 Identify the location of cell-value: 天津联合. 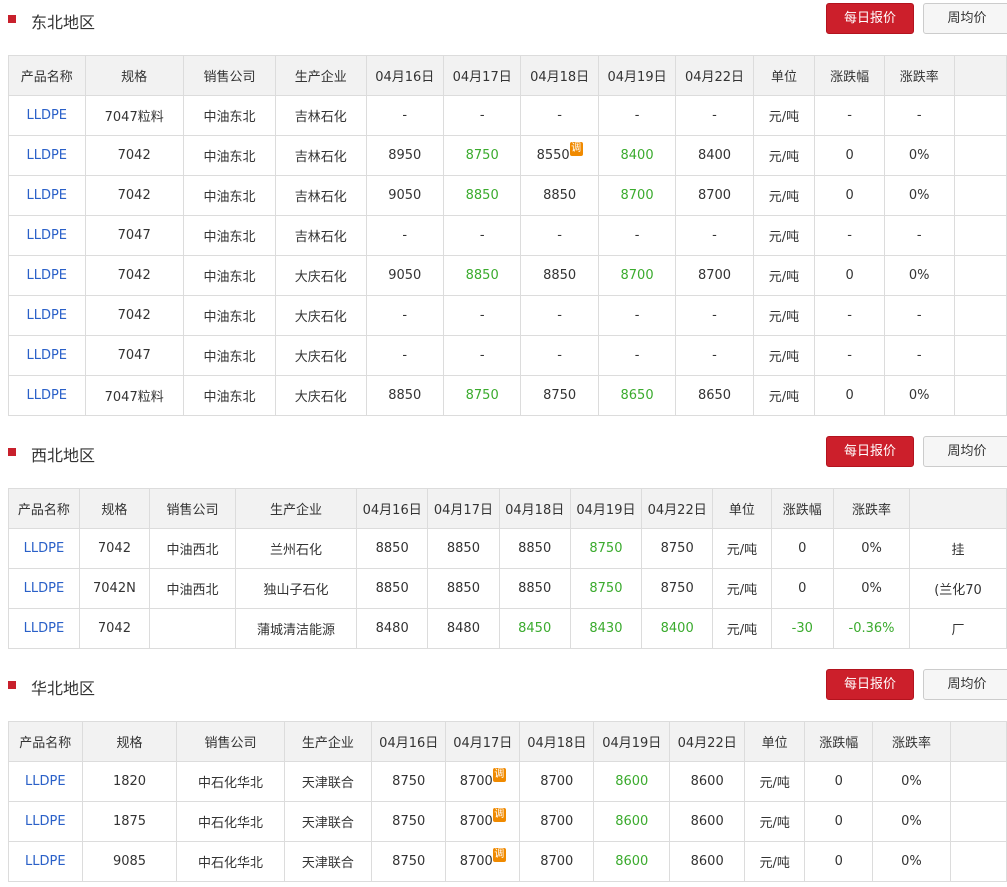
(327, 823).